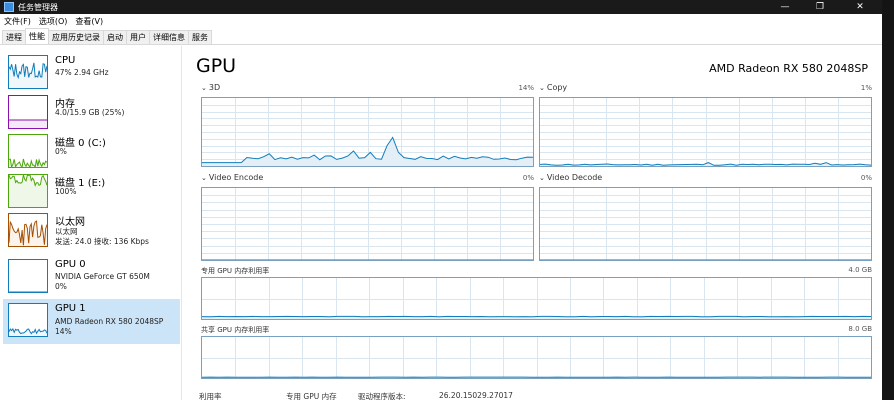 This screenshot has width=894, height=400. Describe the element at coordinates (28, 276) in the screenshot. I see `gpu0-thumbnail-graph` at that location.